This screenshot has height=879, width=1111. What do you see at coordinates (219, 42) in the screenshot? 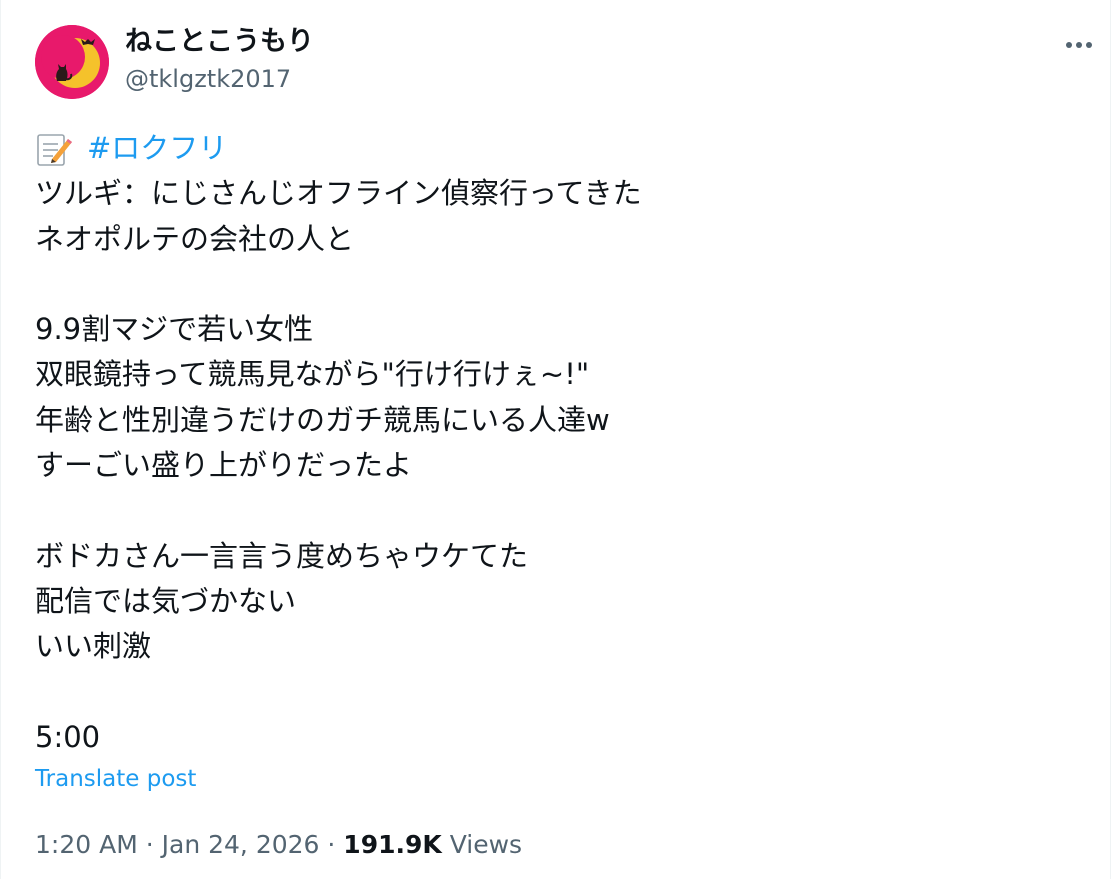
I see `author-display-name: ねことこうもり` at bounding box center [219, 42].